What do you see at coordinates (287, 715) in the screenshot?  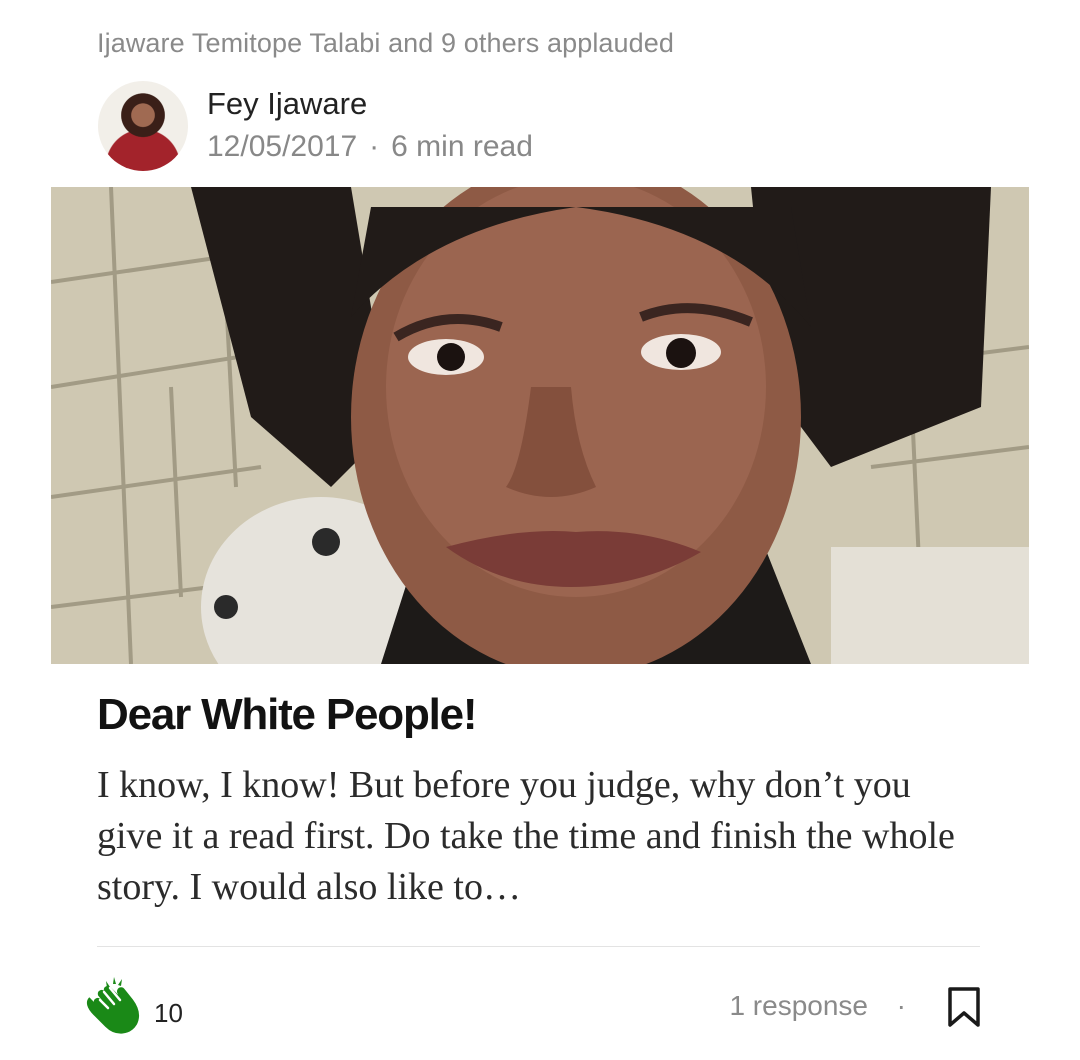 I see `story-title: Dear White People!` at bounding box center [287, 715].